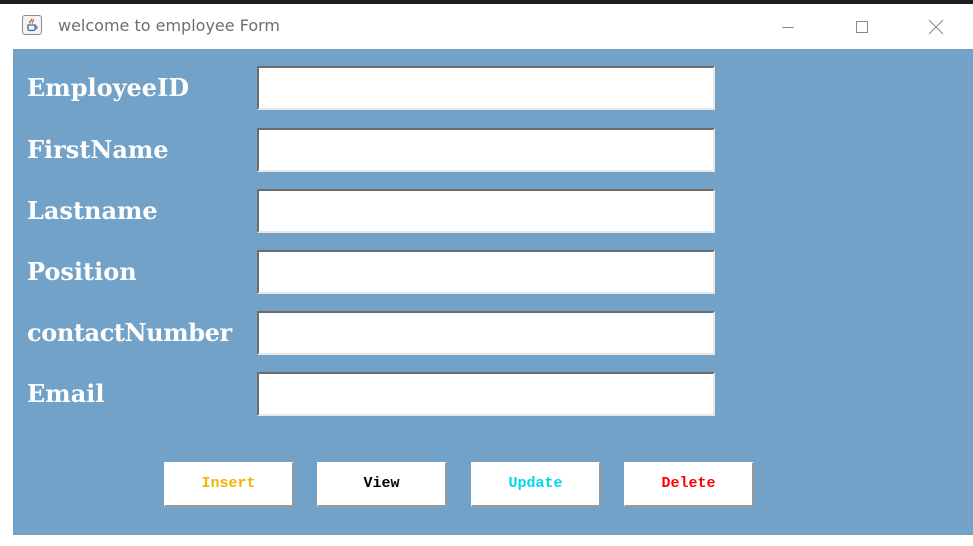 The width and height of the screenshot is (973, 546). Describe the element at coordinates (486, 211) in the screenshot. I see `last-name-input` at that location.